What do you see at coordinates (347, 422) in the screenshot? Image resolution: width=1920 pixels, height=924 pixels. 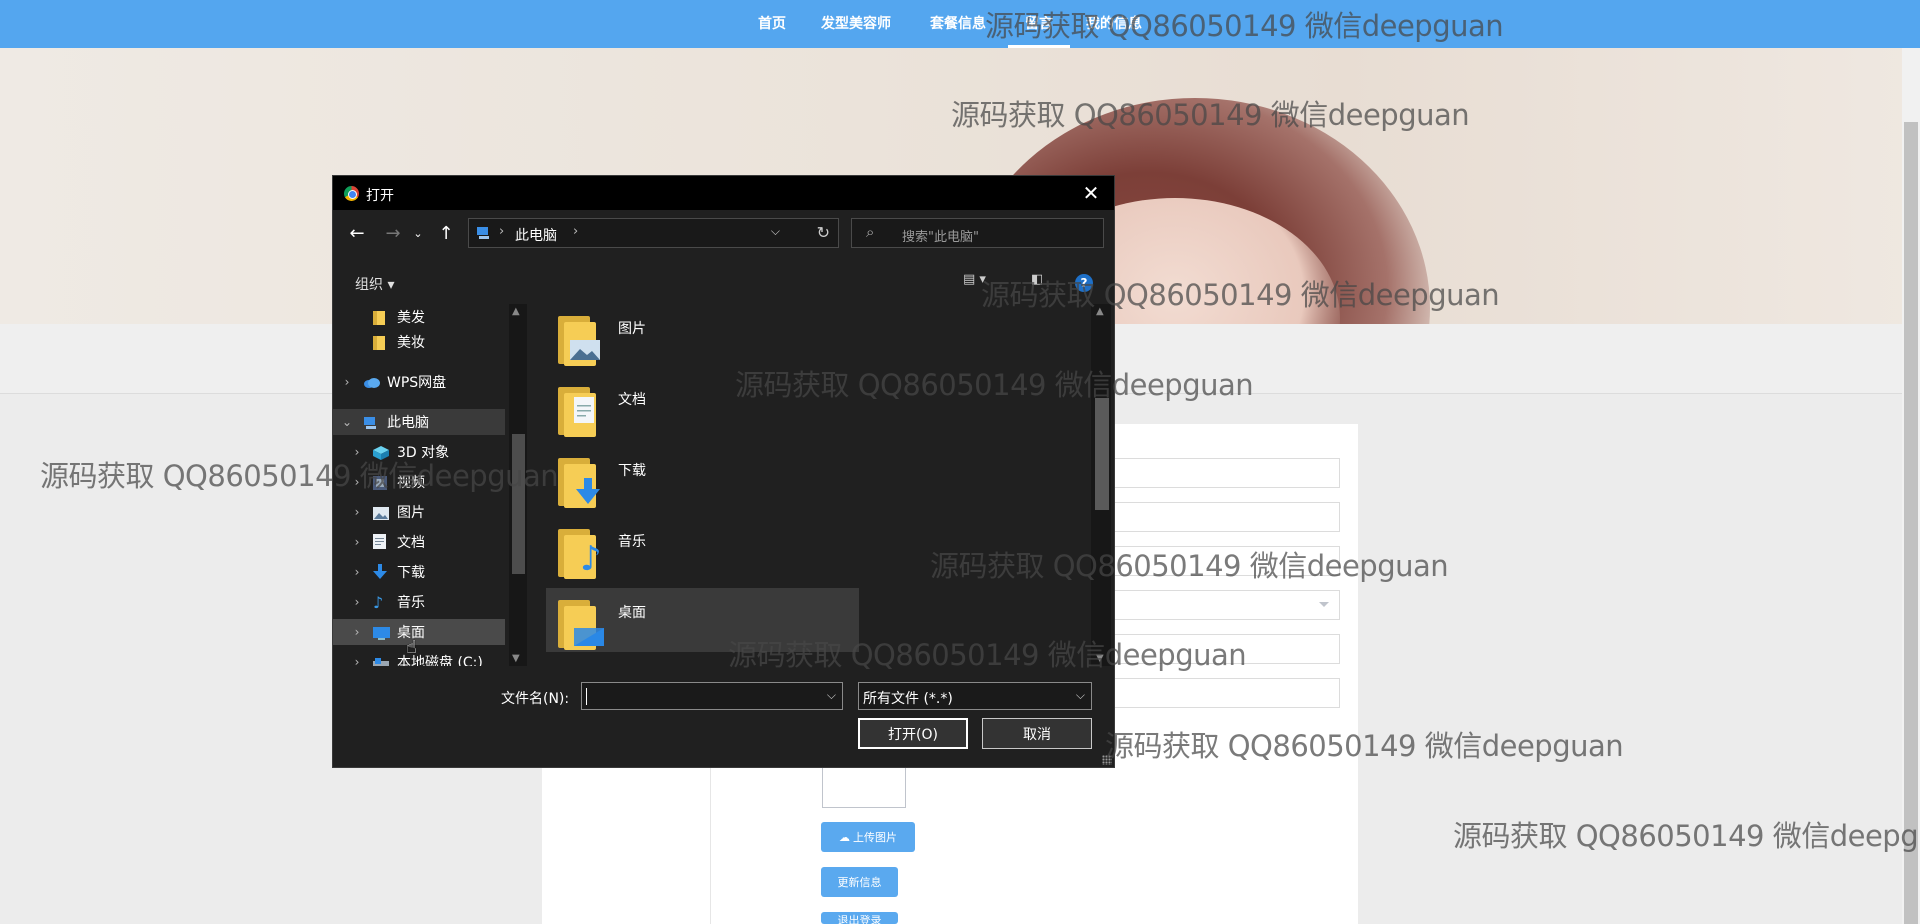 I see `chevron-down-icon: ⌄` at bounding box center [347, 422].